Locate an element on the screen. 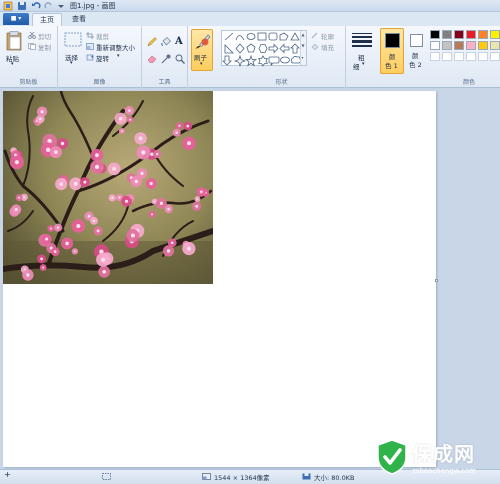 The height and width of the screenshot is (484, 500). shapes-scrollbar: ▲ ▼ ▾ is located at coordinates (303, 48).